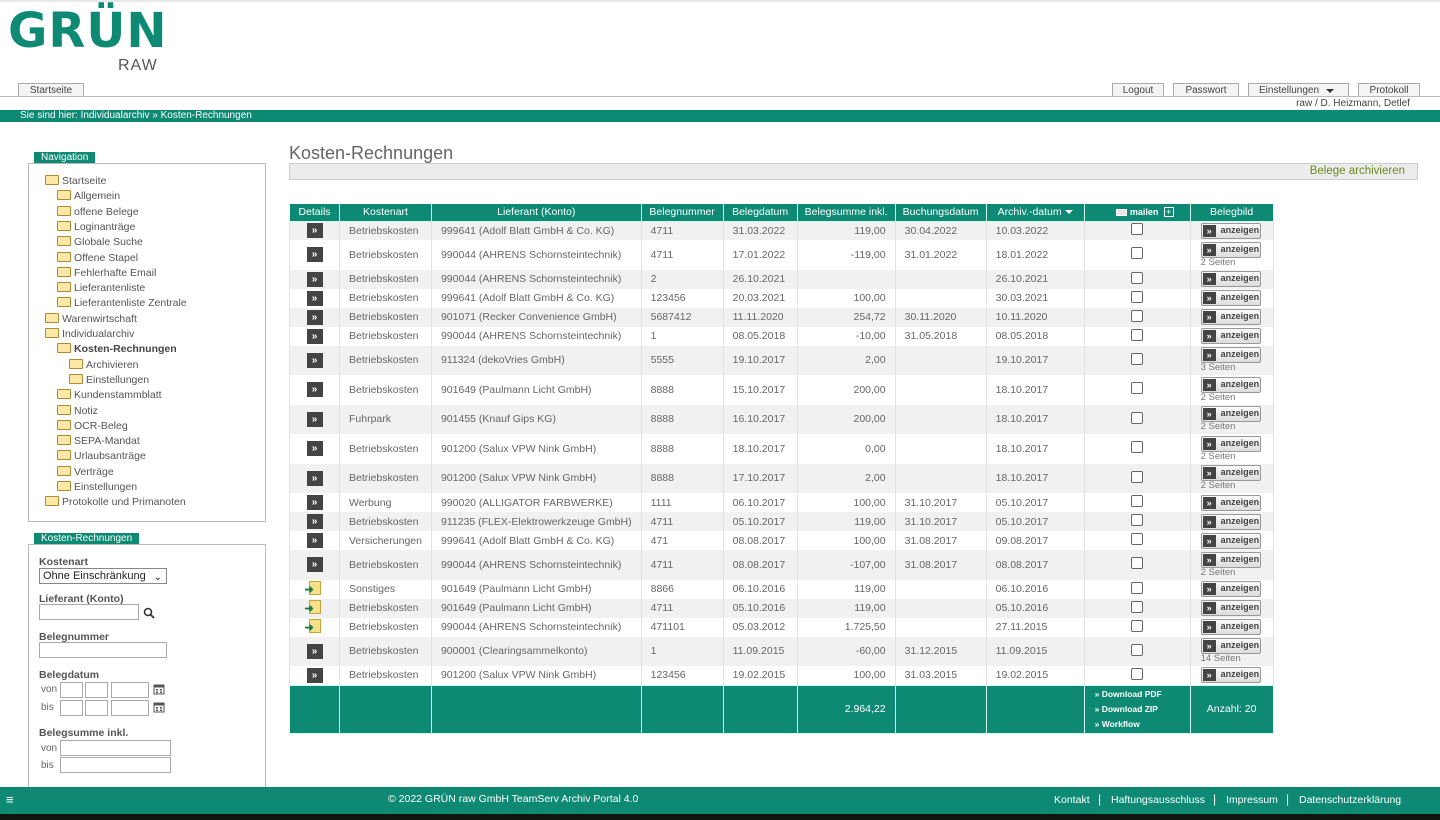 The width and height of the screenshot is (1440, 820). I want to click on tab-startseite: Startseite, so click(51, 90).